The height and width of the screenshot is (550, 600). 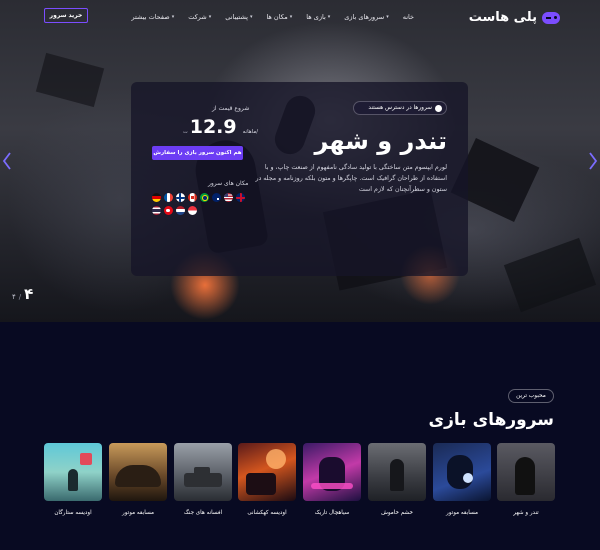 I want to click on flag-usa-icon, so click(x=228, y=197).